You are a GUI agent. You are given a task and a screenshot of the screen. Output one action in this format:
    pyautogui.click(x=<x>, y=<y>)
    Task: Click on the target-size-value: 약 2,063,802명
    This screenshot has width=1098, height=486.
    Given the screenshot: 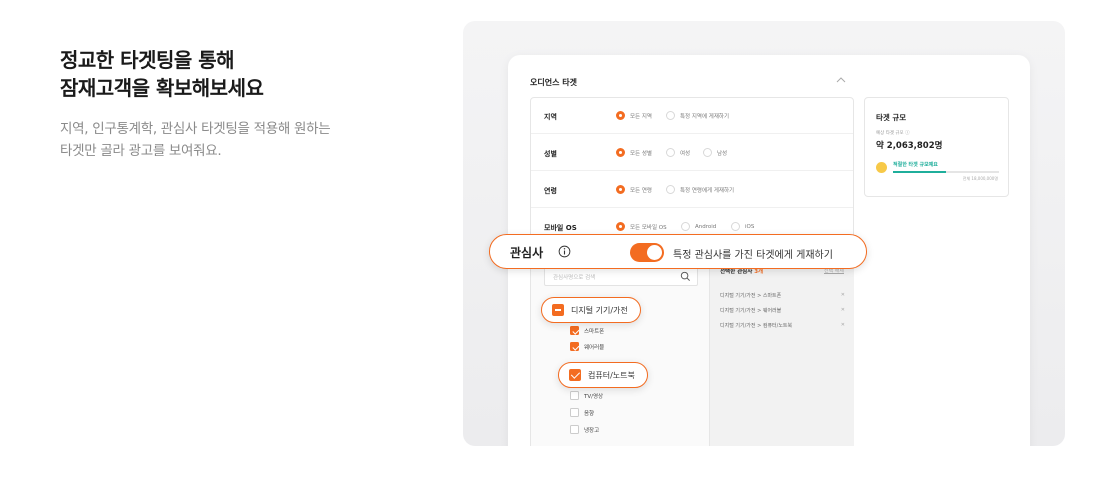 What is the action you would take?
    pyautogui.click(x=909, y=146)
    